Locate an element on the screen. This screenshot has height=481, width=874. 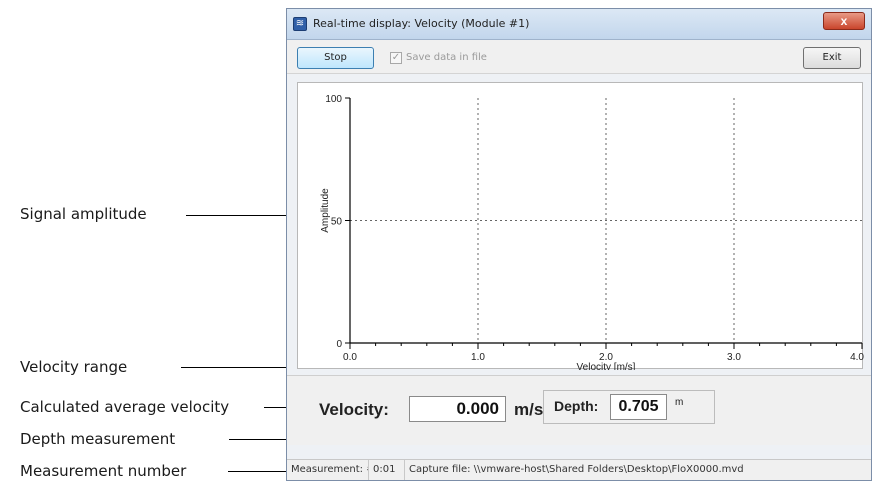
y-tick-label: 0 is located at coordinates (339, 344).